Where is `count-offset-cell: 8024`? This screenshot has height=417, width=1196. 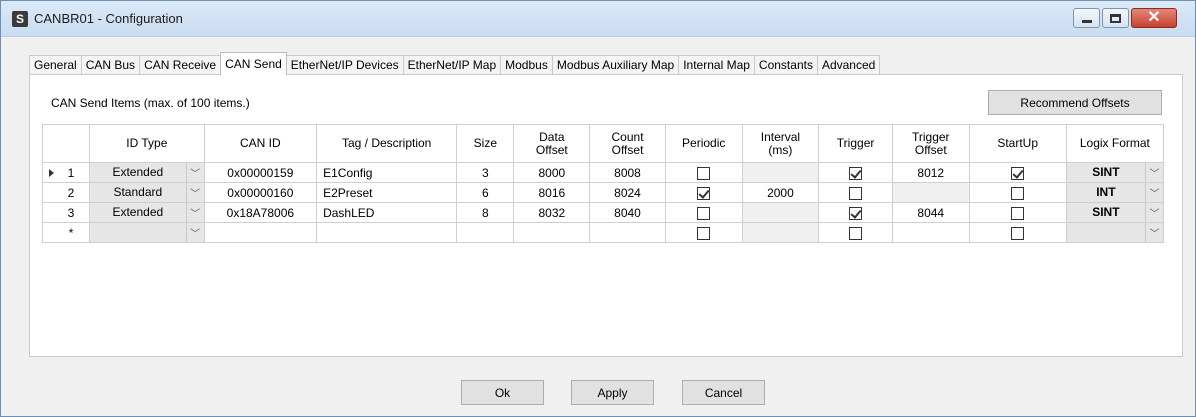 count-offset-cell: 8024 is located at coordinates (627, 192).